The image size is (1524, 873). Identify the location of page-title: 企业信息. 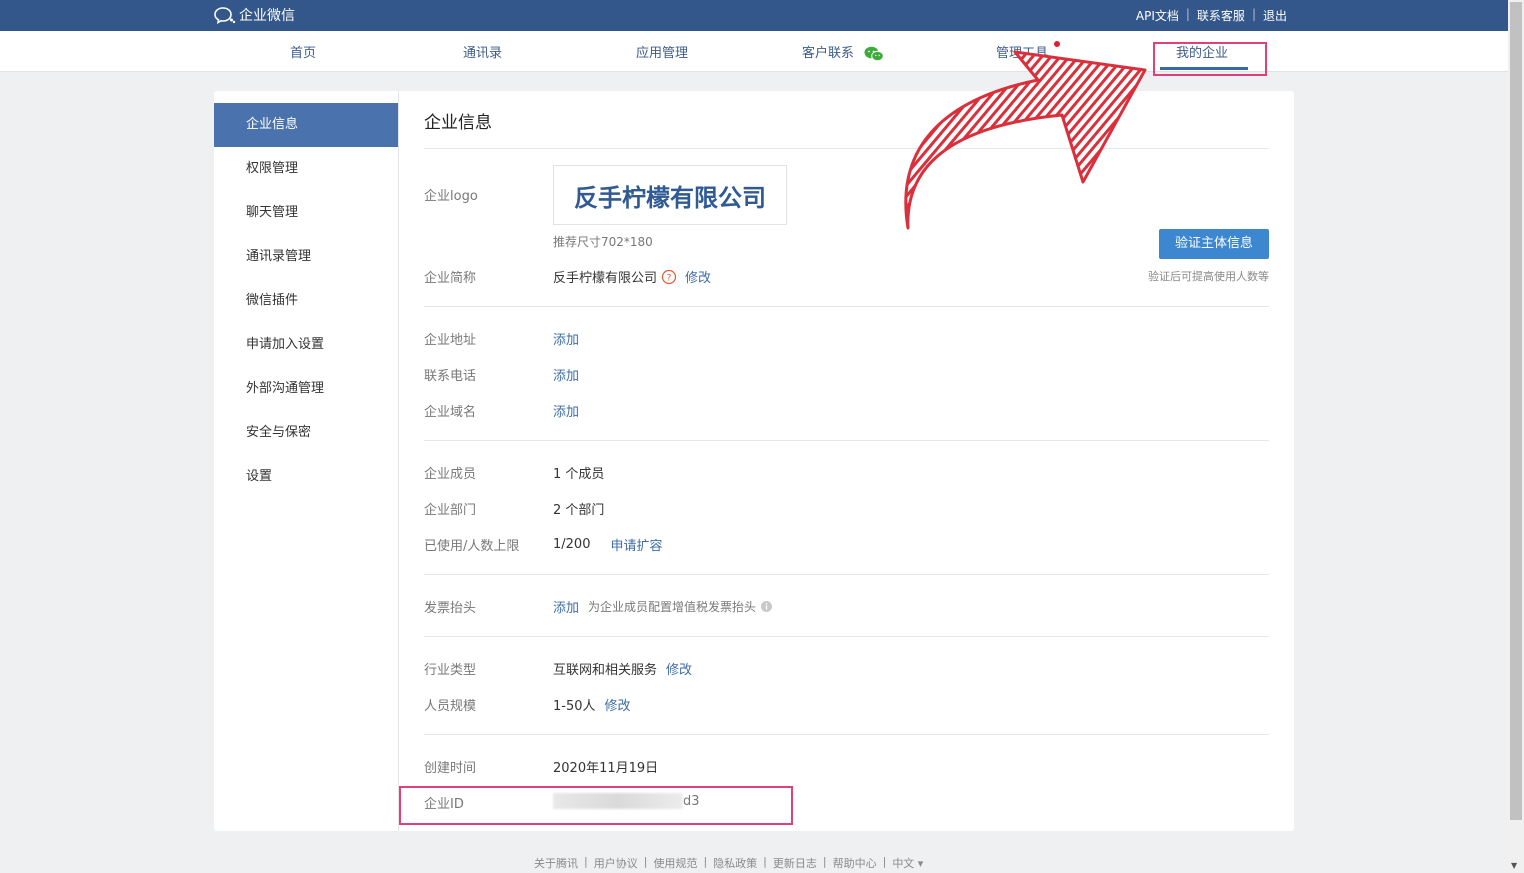
(458, 123).